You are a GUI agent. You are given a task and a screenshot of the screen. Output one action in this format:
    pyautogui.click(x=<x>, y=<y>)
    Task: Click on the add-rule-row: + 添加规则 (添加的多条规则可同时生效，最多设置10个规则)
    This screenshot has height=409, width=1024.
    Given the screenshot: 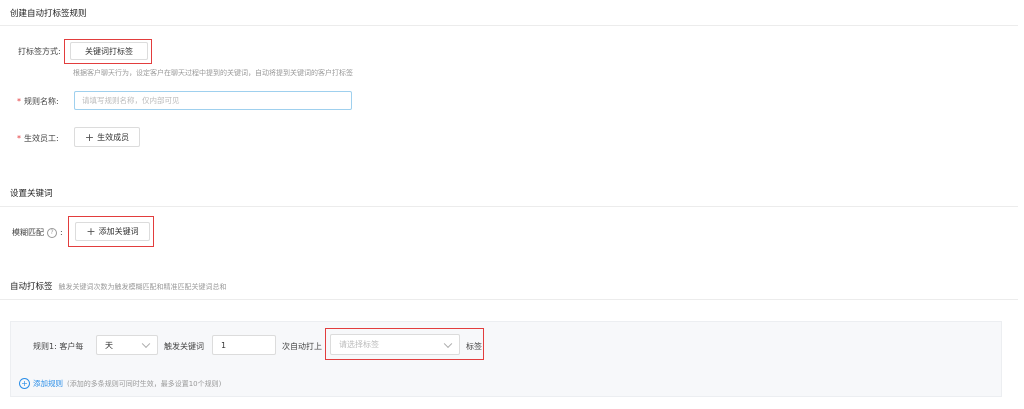 What is the action you would take?
    pyautogui.click(x=120, y=383)
    